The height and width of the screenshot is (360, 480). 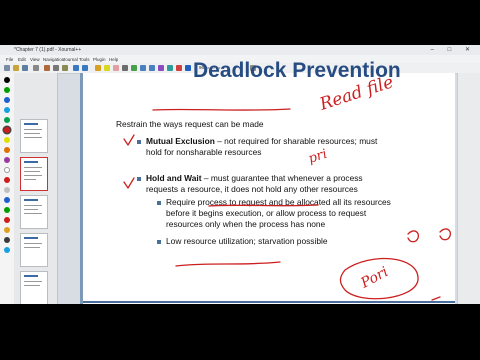 I want to click on gray-pen-icon, so click(x=7, y=190).